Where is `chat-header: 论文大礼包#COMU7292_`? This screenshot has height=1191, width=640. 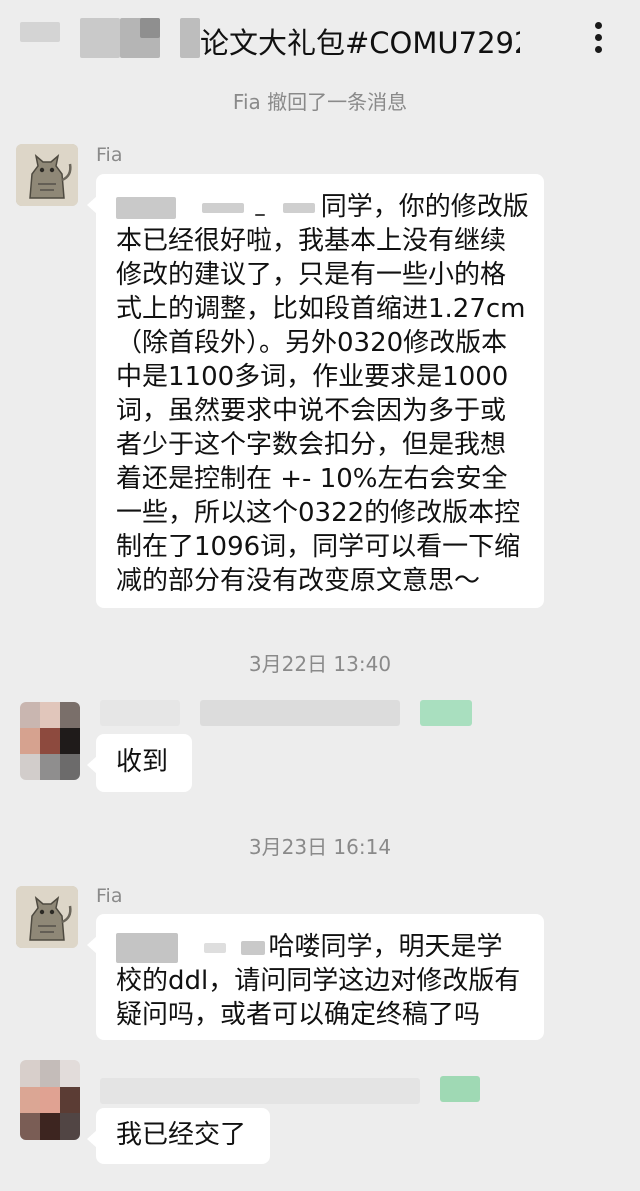
chat-header: 论文大礼包#COMU7292_ is located at coordinates (320, 38).